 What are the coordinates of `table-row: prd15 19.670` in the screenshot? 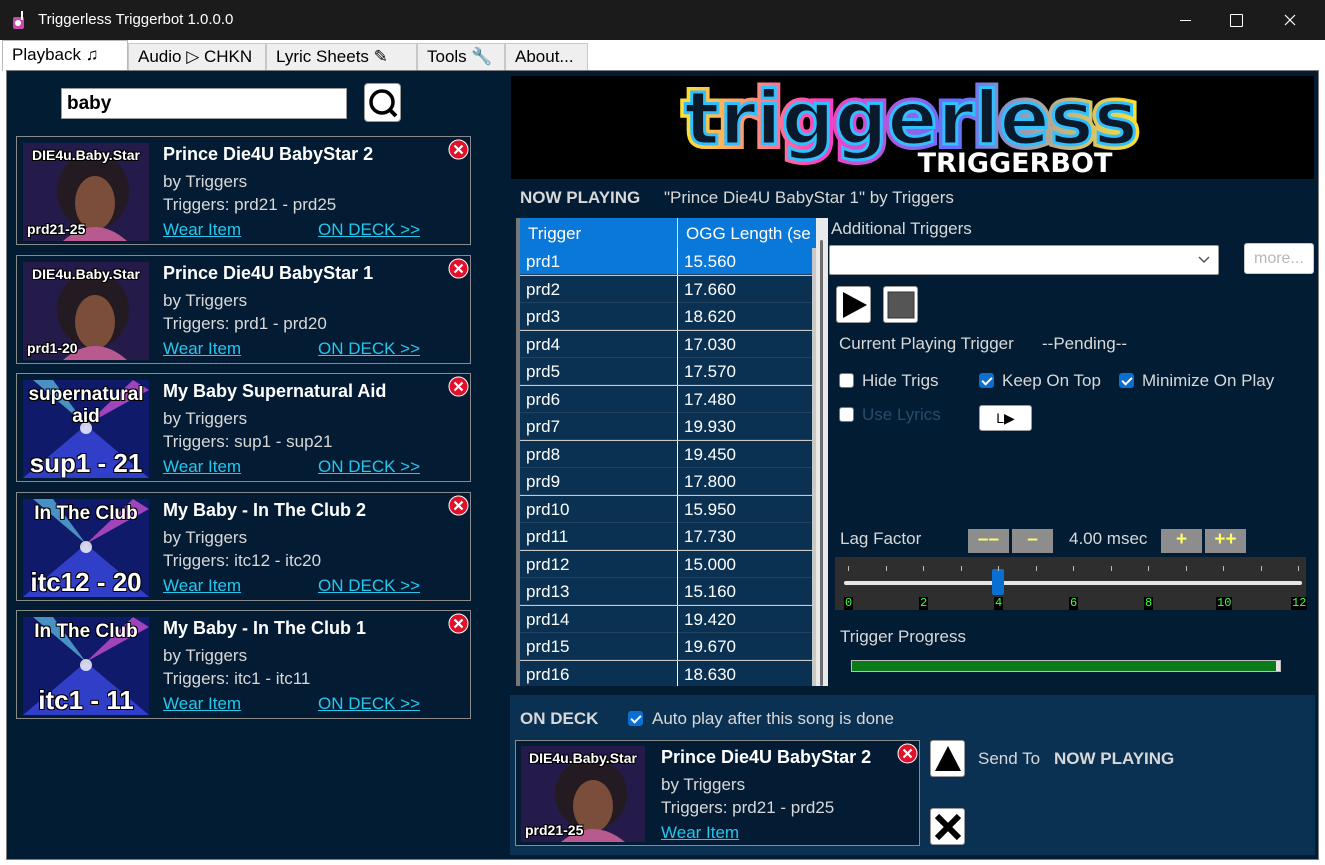 It's located at (666, 646).